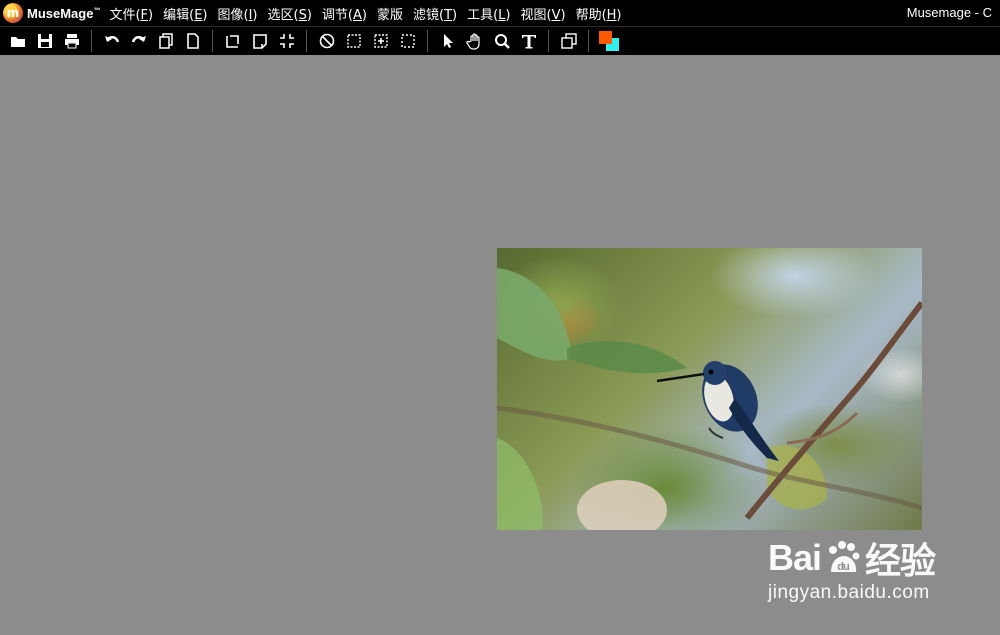 This screenshot has width=1000, height=635. Describe the element at coordinates (64, 13) in the screenshot. I see `app-name: MuseMage™` at that location.